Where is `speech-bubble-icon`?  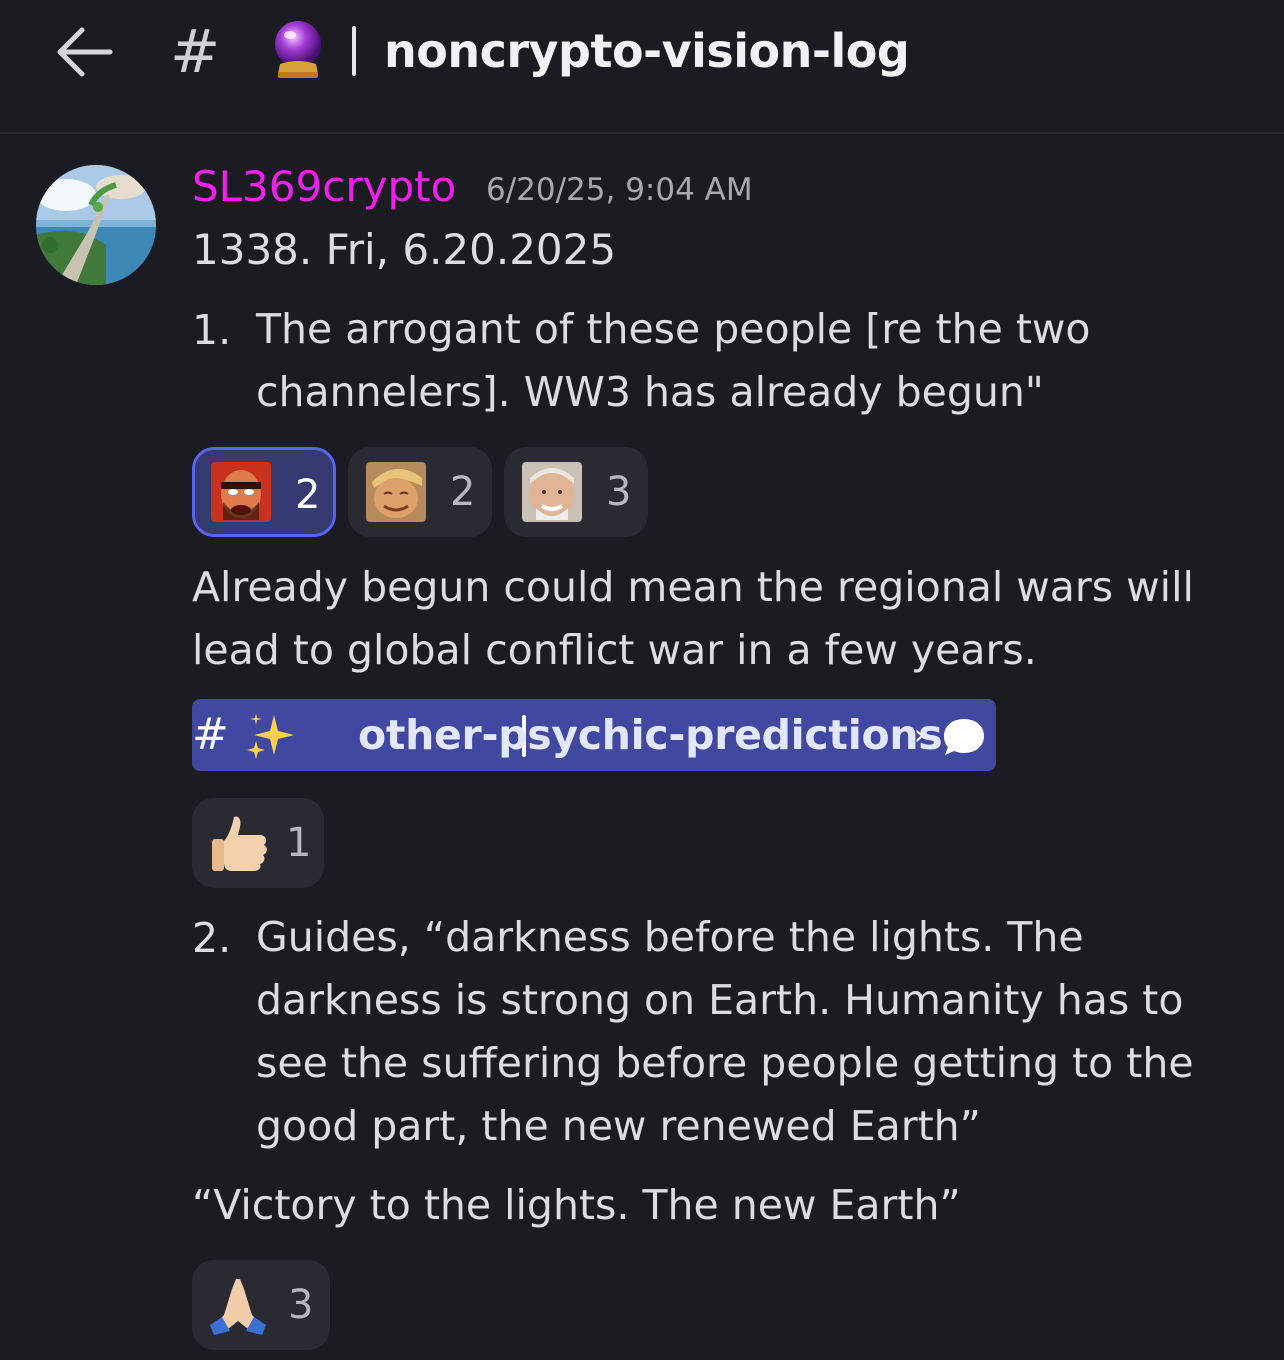 speech-bubble-icon is located at coordinates (964, 737).